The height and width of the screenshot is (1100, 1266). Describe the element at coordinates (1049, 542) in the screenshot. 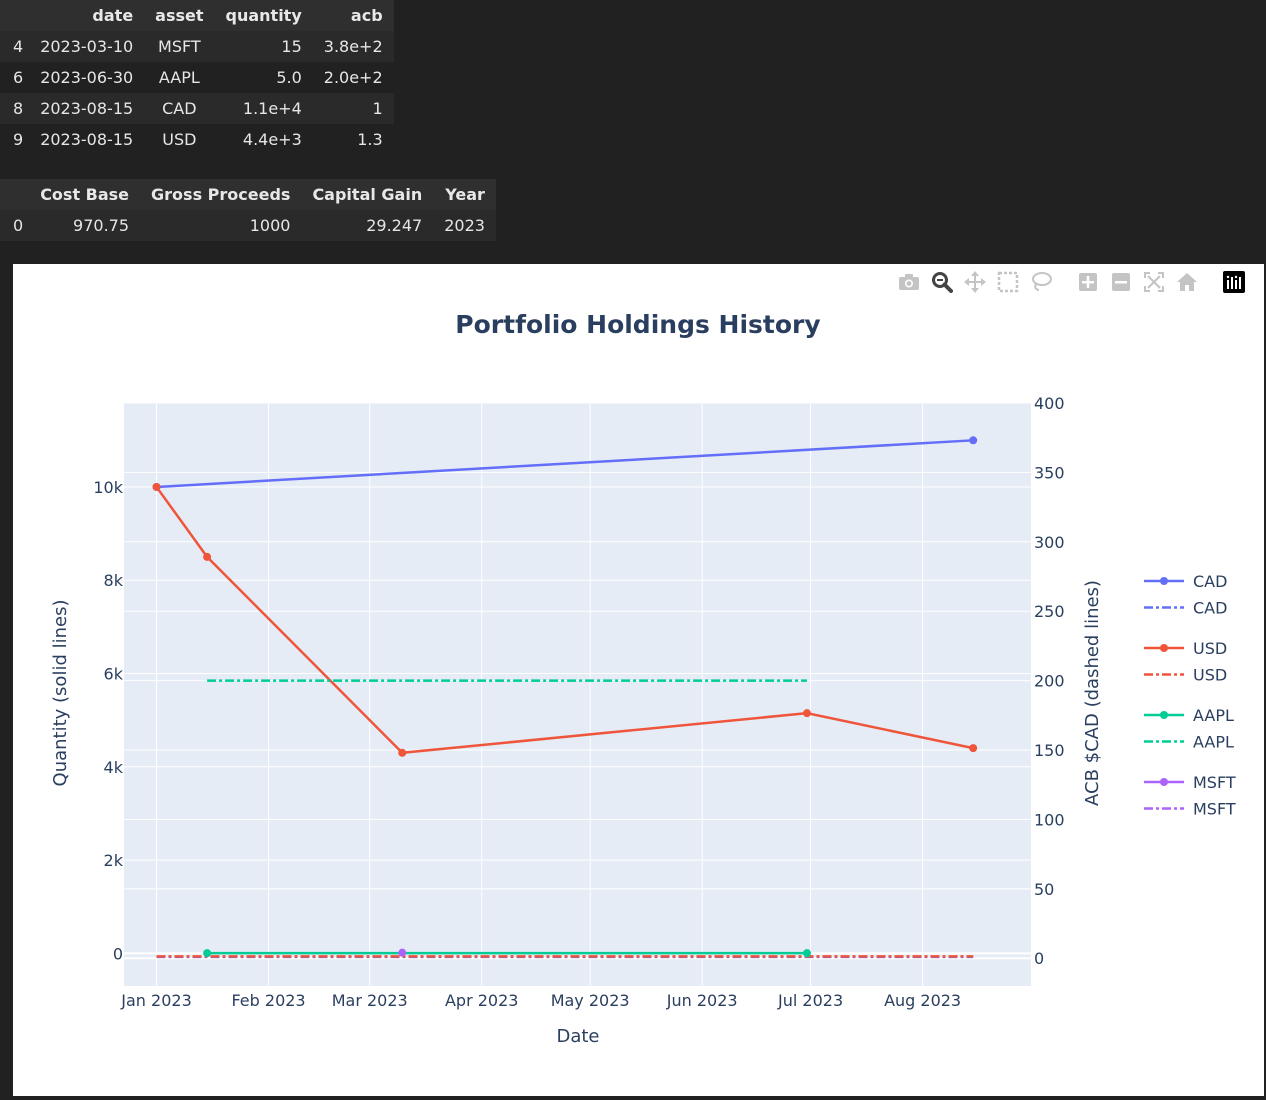

I see `y2-tick-label: 300` at that location.